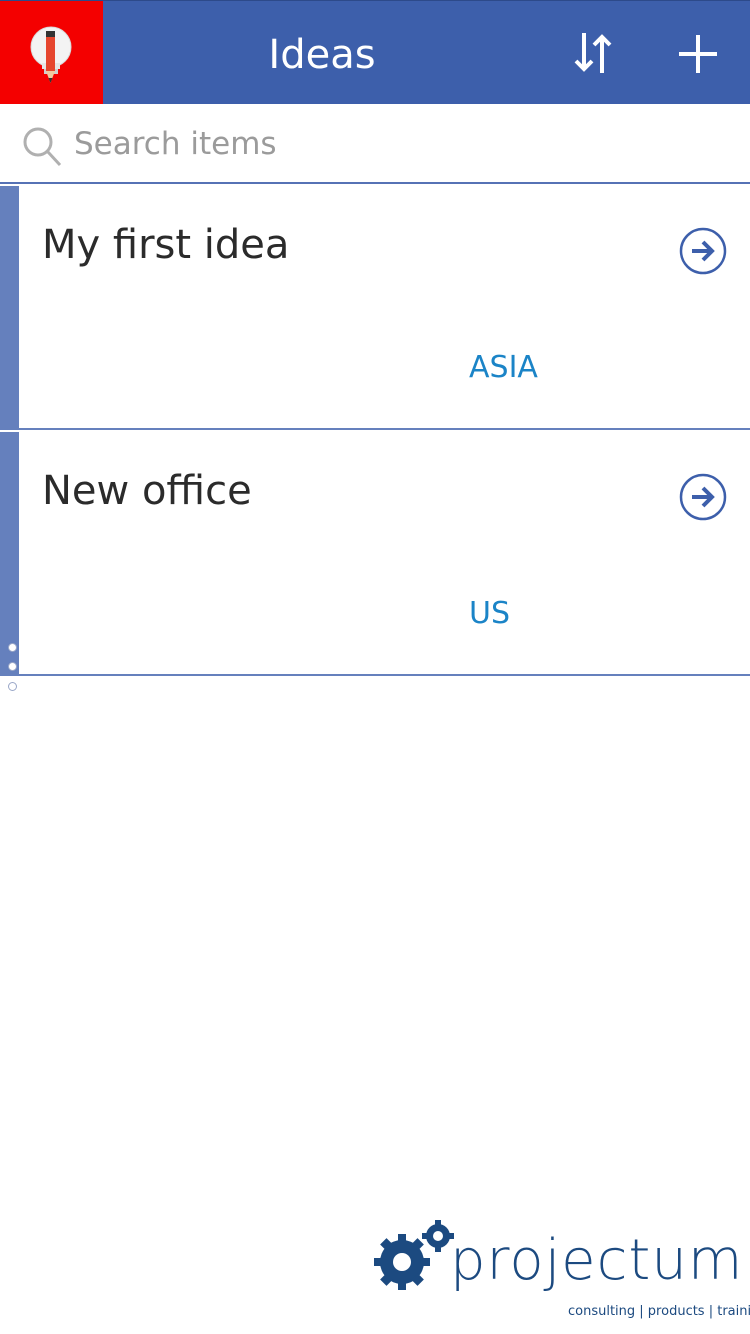 This screenshot has width=750, height=1334. I want to click on sort-arrows-icon, so click(593, 53).